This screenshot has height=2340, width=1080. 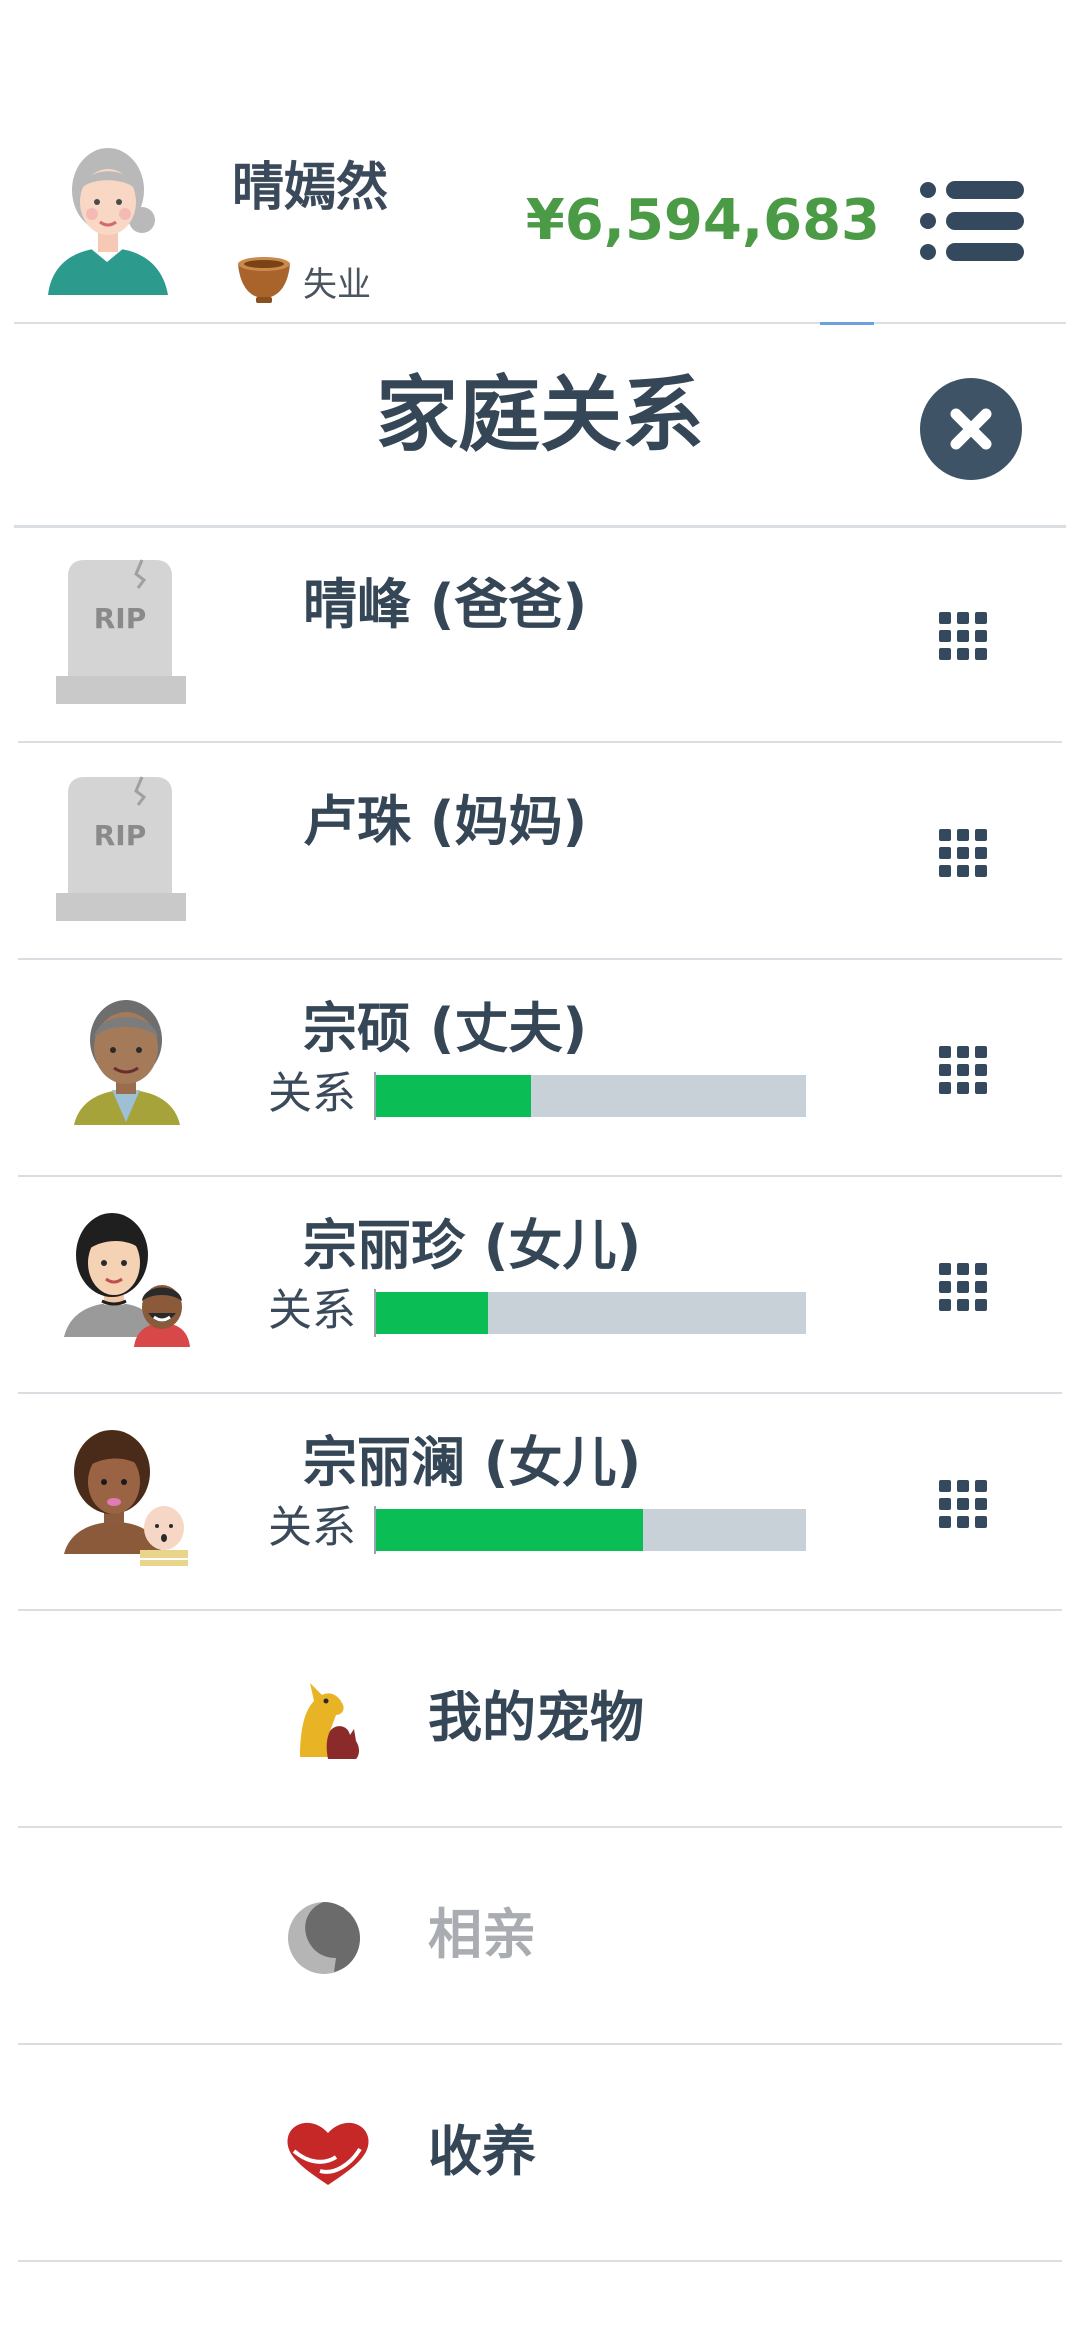 I want to click on relative-row: RIP 卢珠 (妈妈), so click(x=540, y=852).